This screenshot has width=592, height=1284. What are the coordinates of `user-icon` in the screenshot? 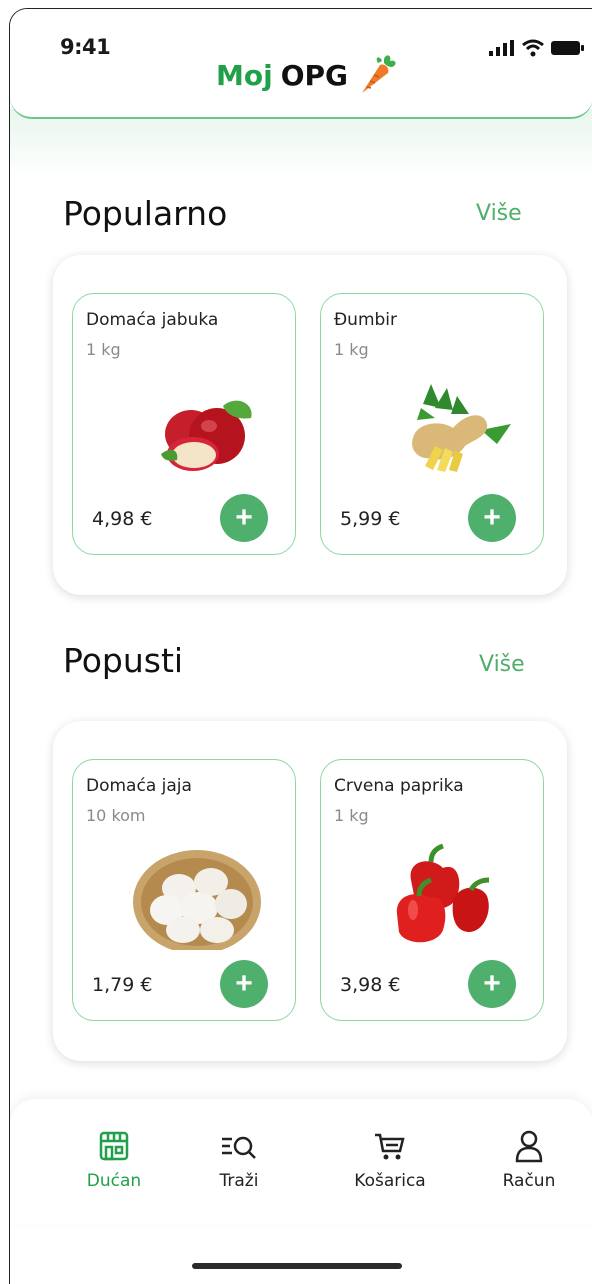 It's located at (529, 1146).